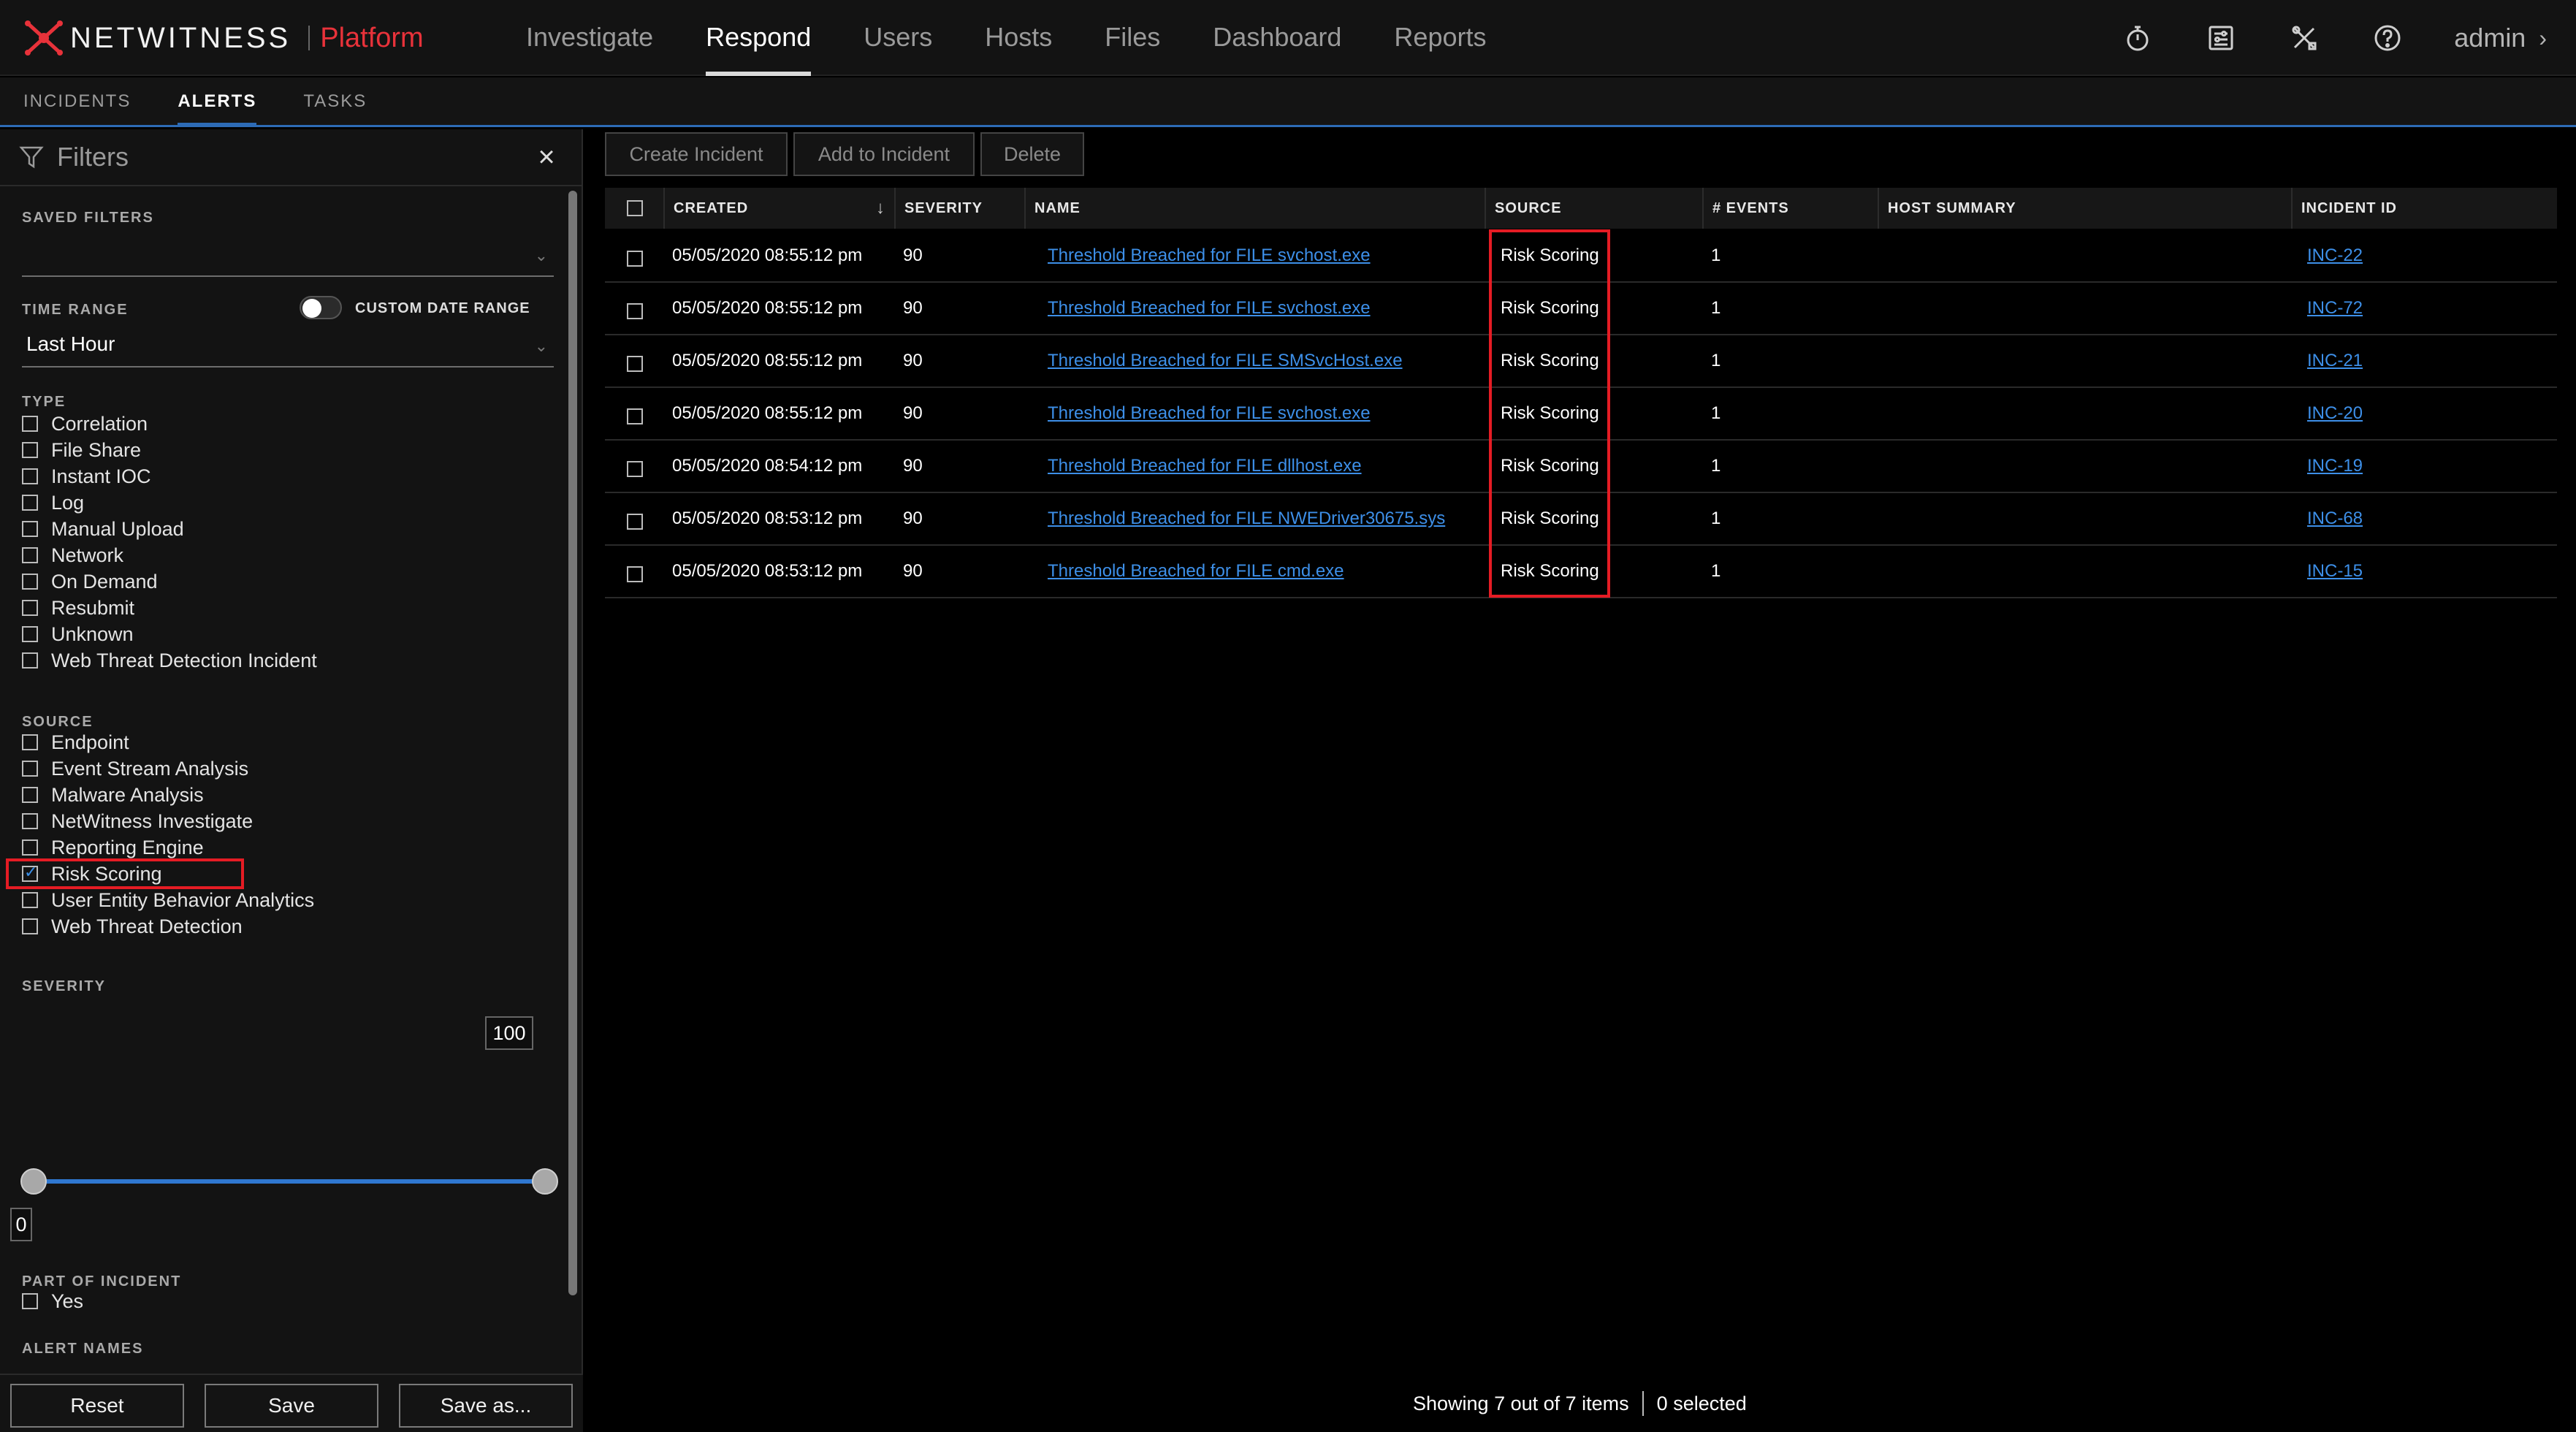 The width and height of the screenshot is (2576, 1432). What do you see at coordinates (86, 476) in the screenshot?
I see `type-instant-ioc: Instant IOC` at bounding box center [86, 476].